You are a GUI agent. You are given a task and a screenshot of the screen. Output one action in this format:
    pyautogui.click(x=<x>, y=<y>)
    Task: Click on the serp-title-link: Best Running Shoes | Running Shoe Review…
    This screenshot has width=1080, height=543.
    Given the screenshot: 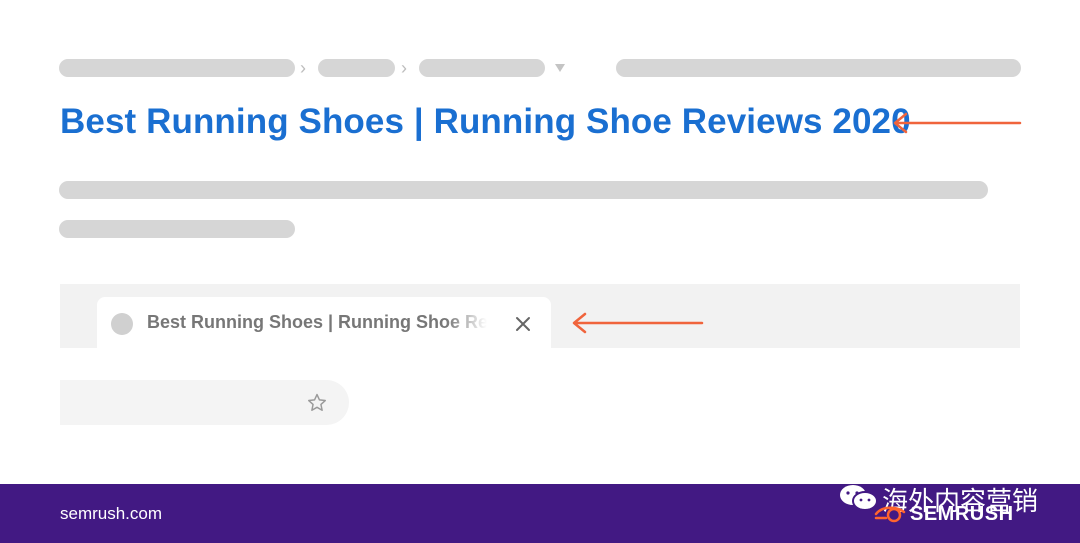 What is the action you would take?
    pyautogui.click(x=485, y=122)
    